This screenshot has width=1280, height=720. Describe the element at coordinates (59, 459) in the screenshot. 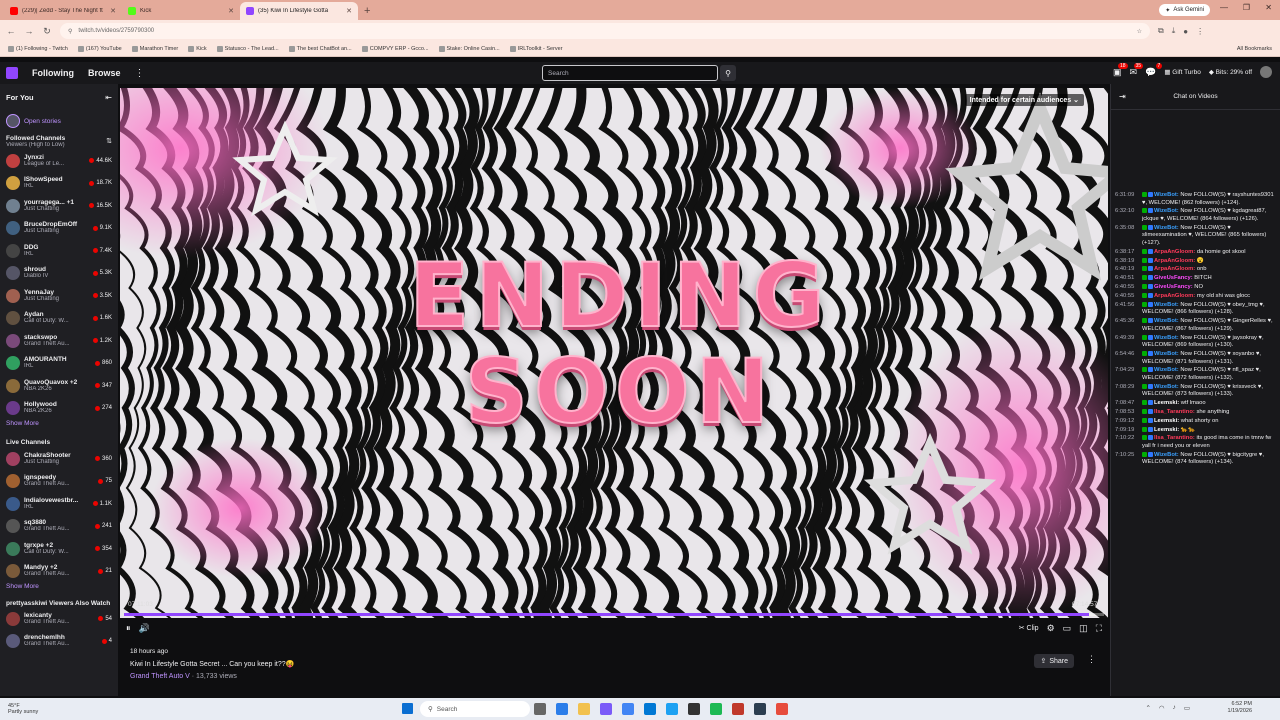

I see `sidebar-channel: ChakraShooter Just Chatting 360` at that location.